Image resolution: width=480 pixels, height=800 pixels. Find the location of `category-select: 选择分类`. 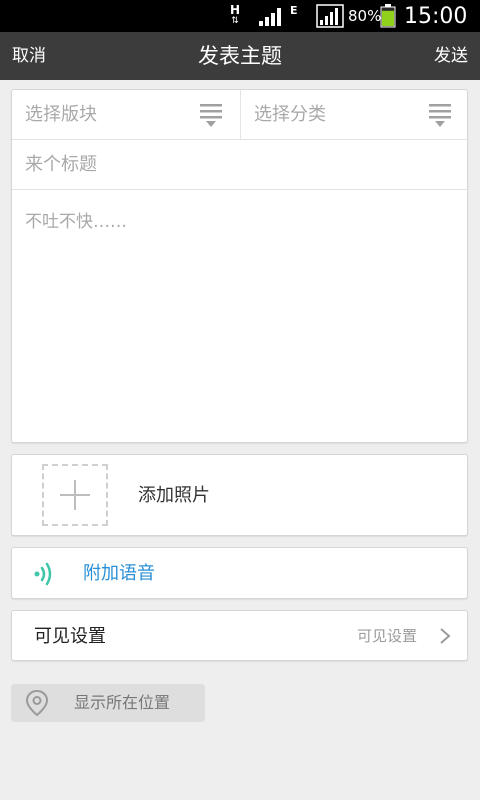

category-select: 选择分类 is located at coordinates (355, 115).